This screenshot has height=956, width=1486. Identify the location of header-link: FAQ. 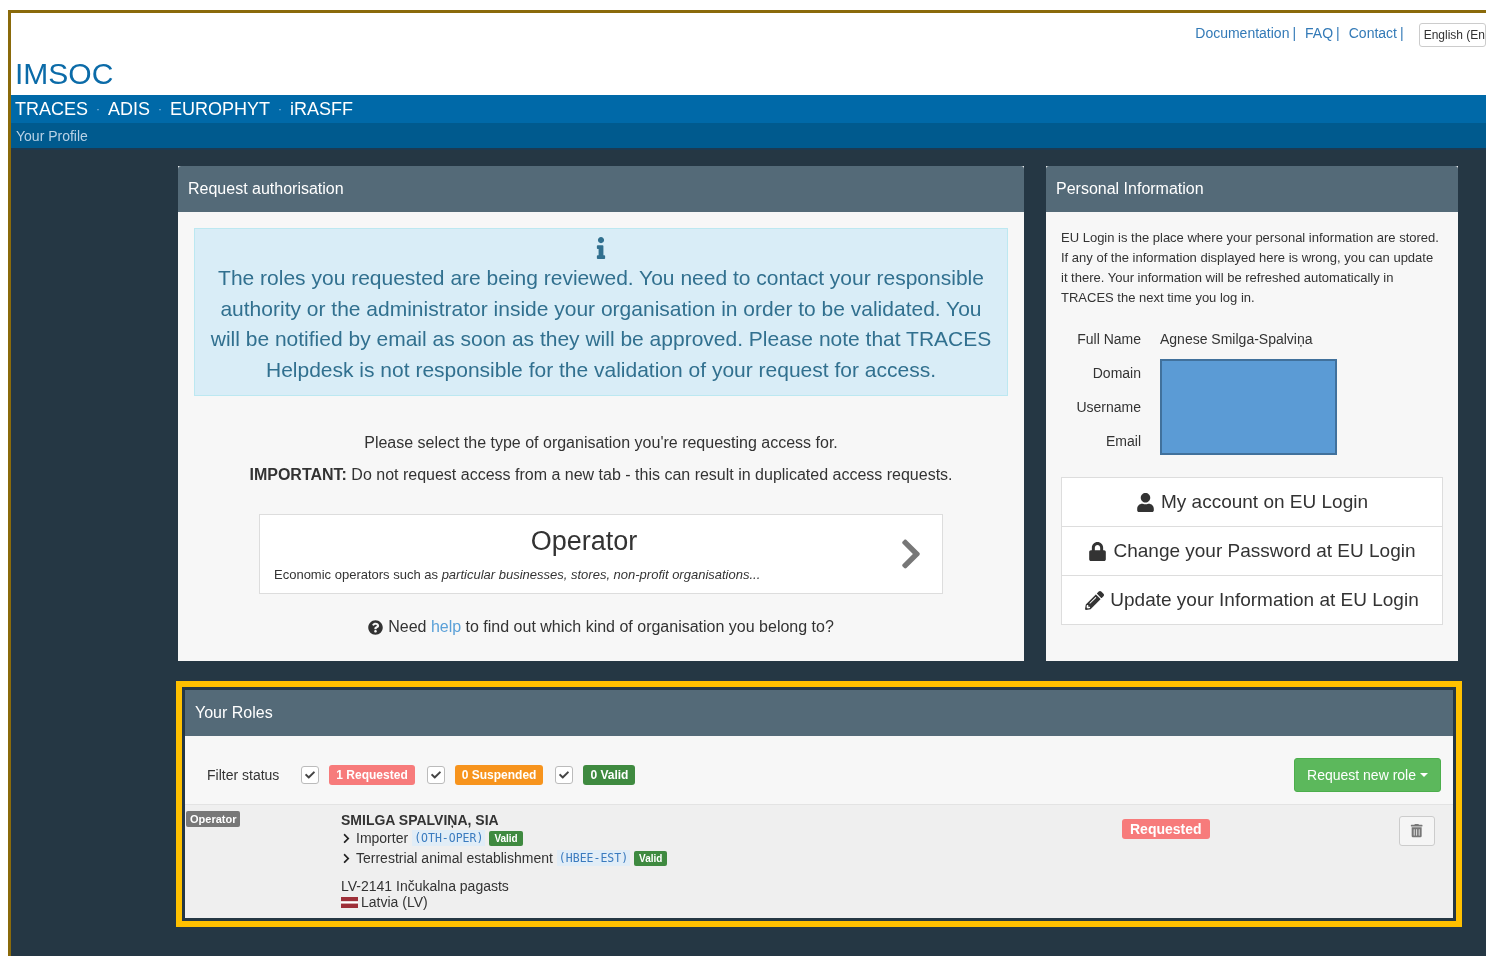
(1319, 33).